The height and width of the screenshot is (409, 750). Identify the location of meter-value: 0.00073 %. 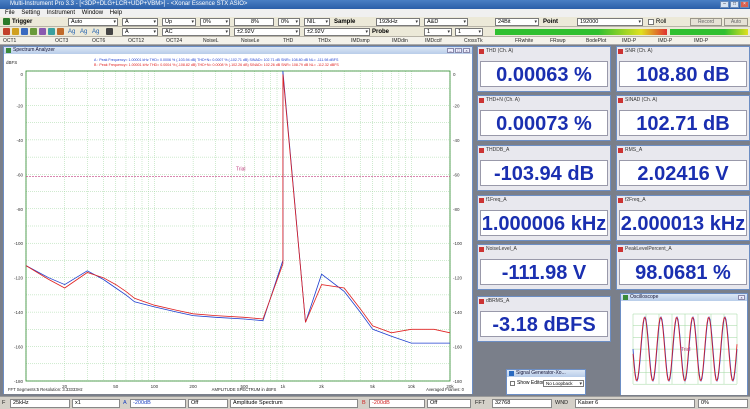
(544, 123).